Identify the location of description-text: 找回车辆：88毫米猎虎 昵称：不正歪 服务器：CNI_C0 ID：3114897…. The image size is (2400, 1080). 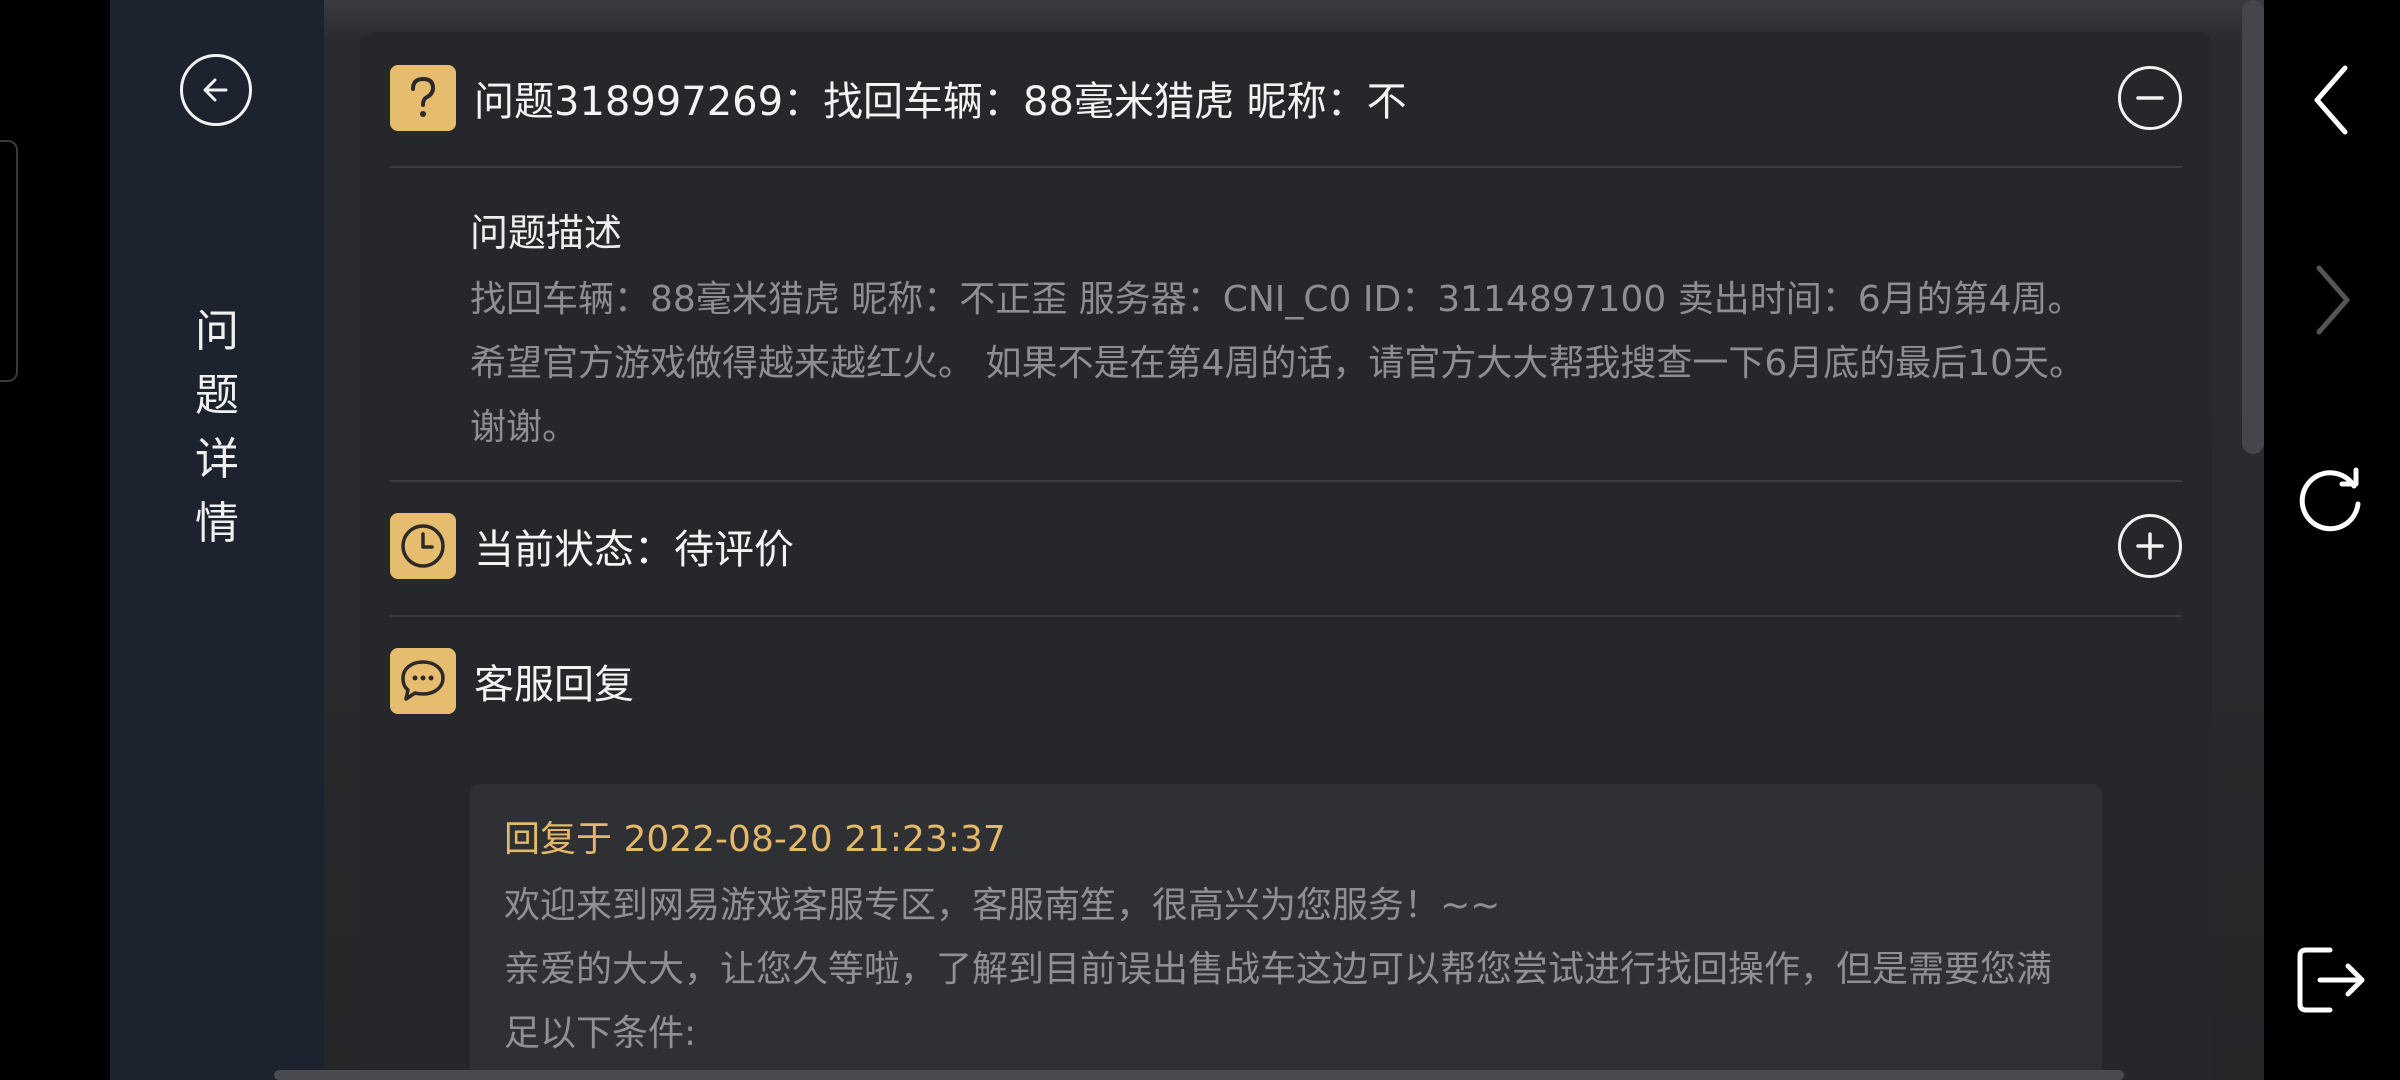
(1278, 363).